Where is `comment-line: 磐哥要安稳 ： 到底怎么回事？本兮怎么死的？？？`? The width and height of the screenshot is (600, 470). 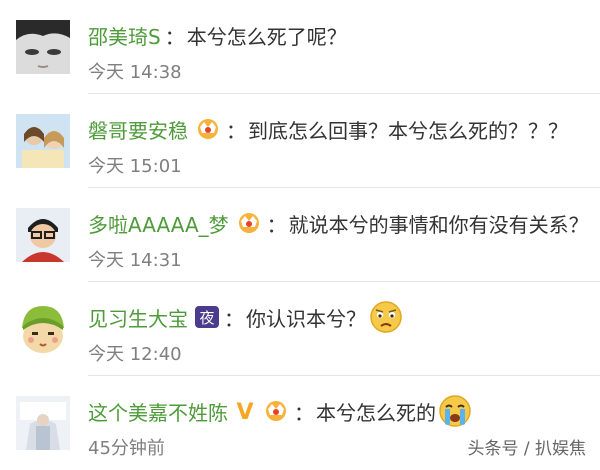 comment-line: 磐哥要安稳 ： 到底怎么回事？本兮怎么死的？？？ is located at coordinates (328, 129).